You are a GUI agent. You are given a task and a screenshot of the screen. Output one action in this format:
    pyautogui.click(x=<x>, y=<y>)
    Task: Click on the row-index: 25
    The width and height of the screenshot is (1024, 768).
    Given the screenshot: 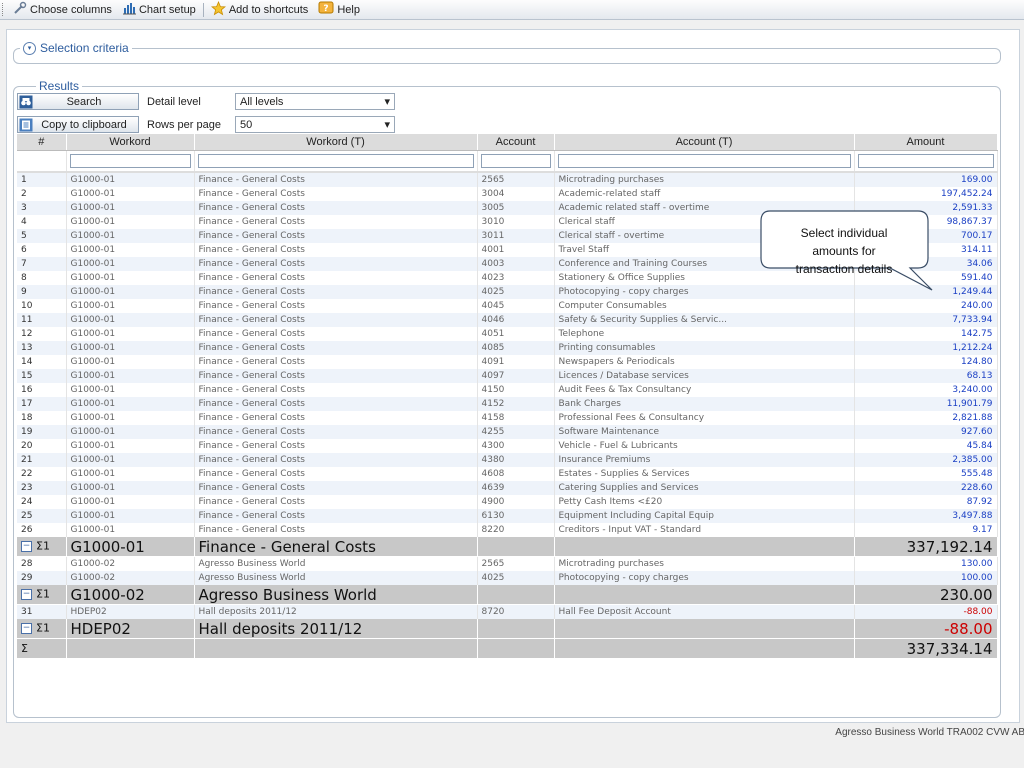 What is the action you would take?
    pyautogui.click(x=42, y=516)
    